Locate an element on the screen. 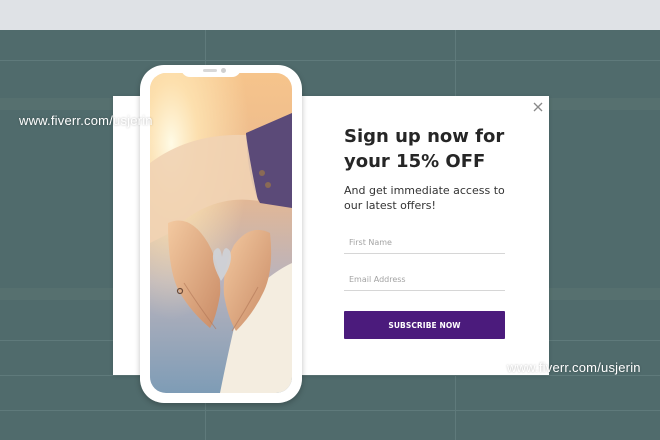  subscribe-button: SUBSCRIBE NOW is located at coordinates (424, 325).